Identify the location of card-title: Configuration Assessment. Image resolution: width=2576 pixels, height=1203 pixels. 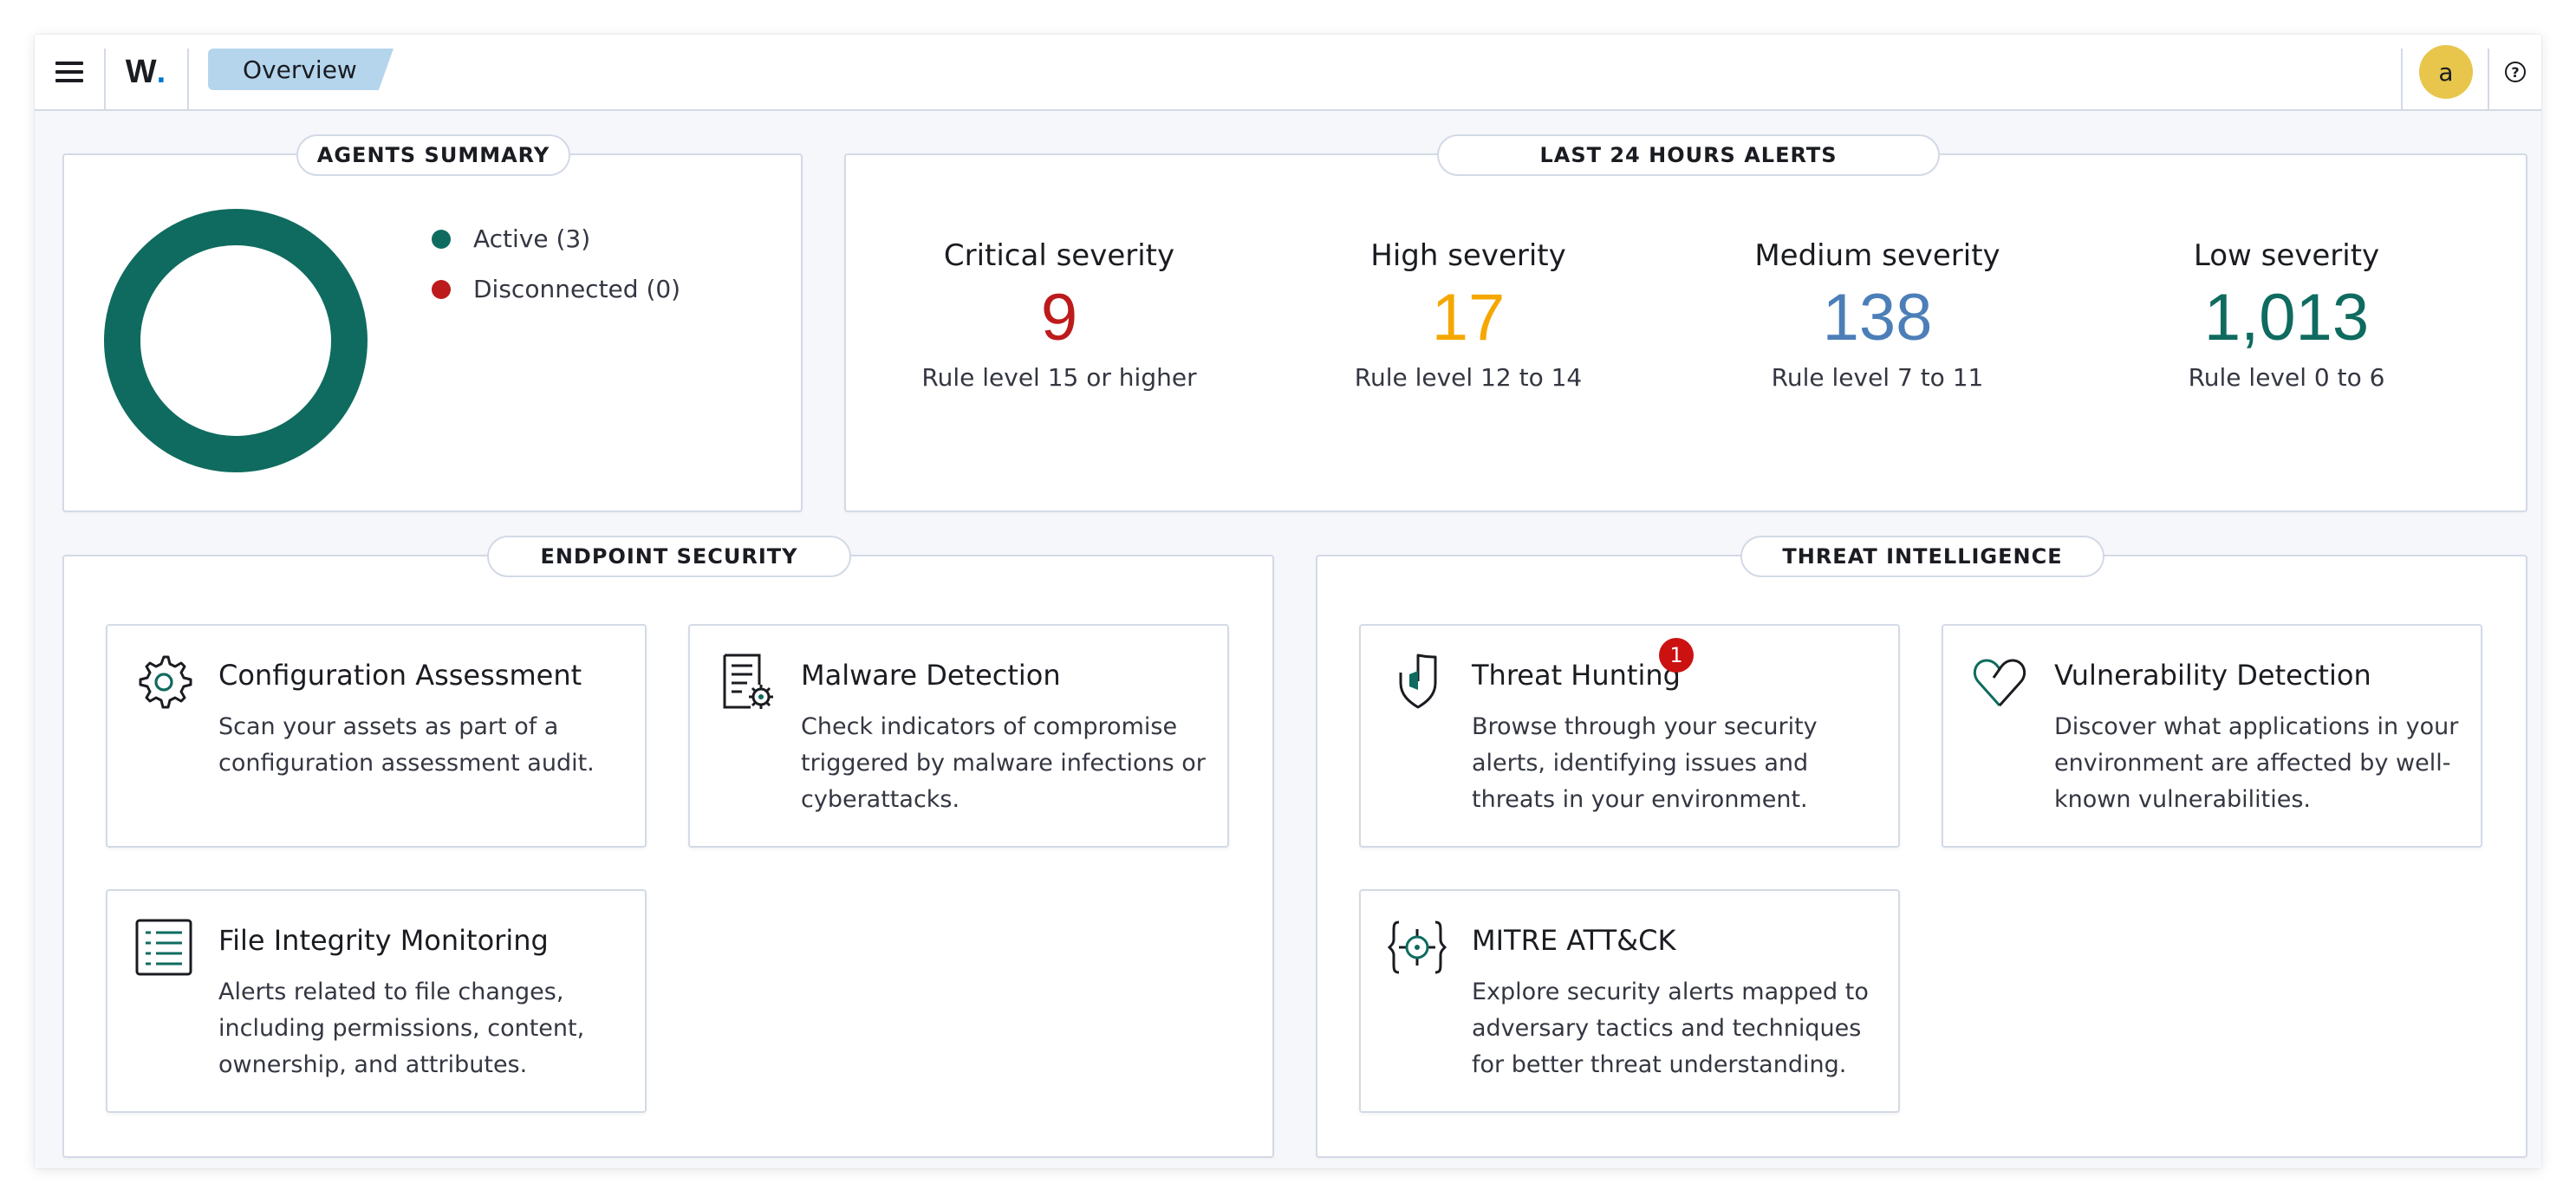
(400, 676).